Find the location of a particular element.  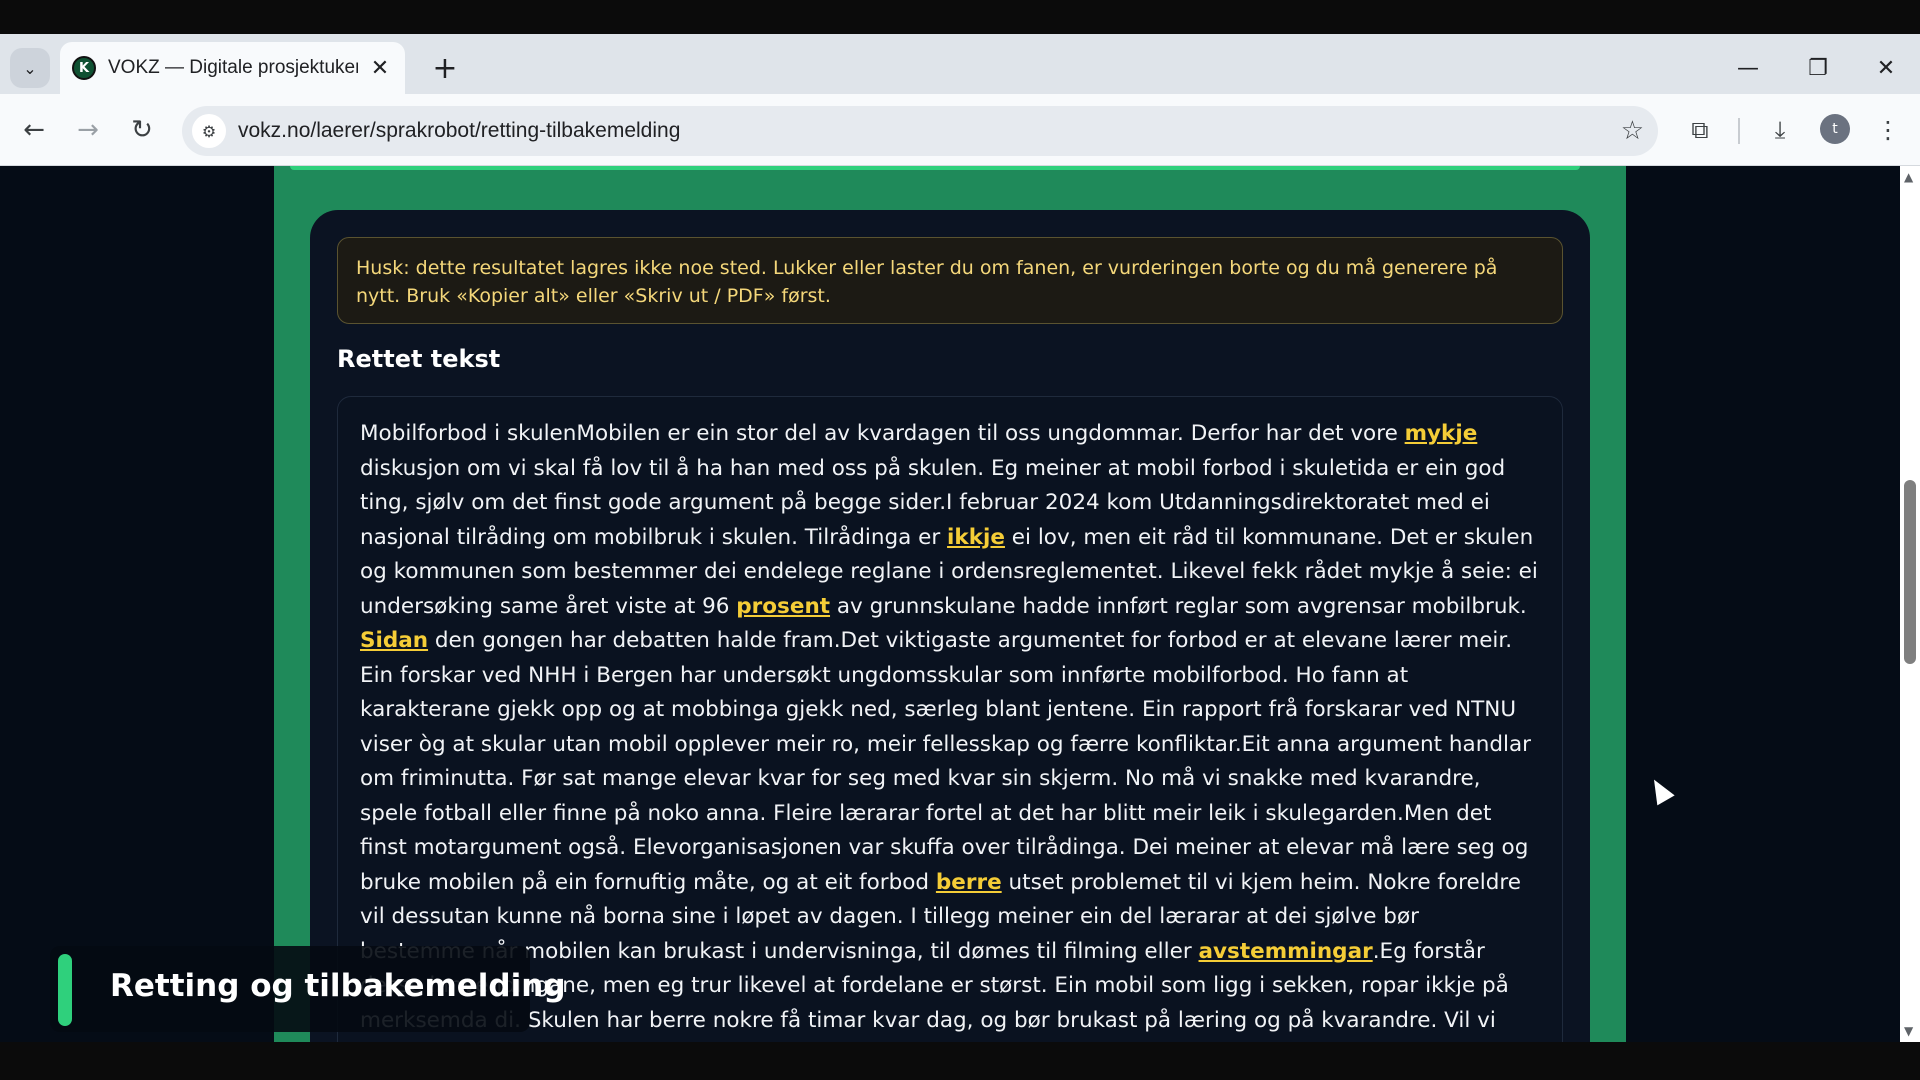

forward-button: → is located at coordinates (88, 130).